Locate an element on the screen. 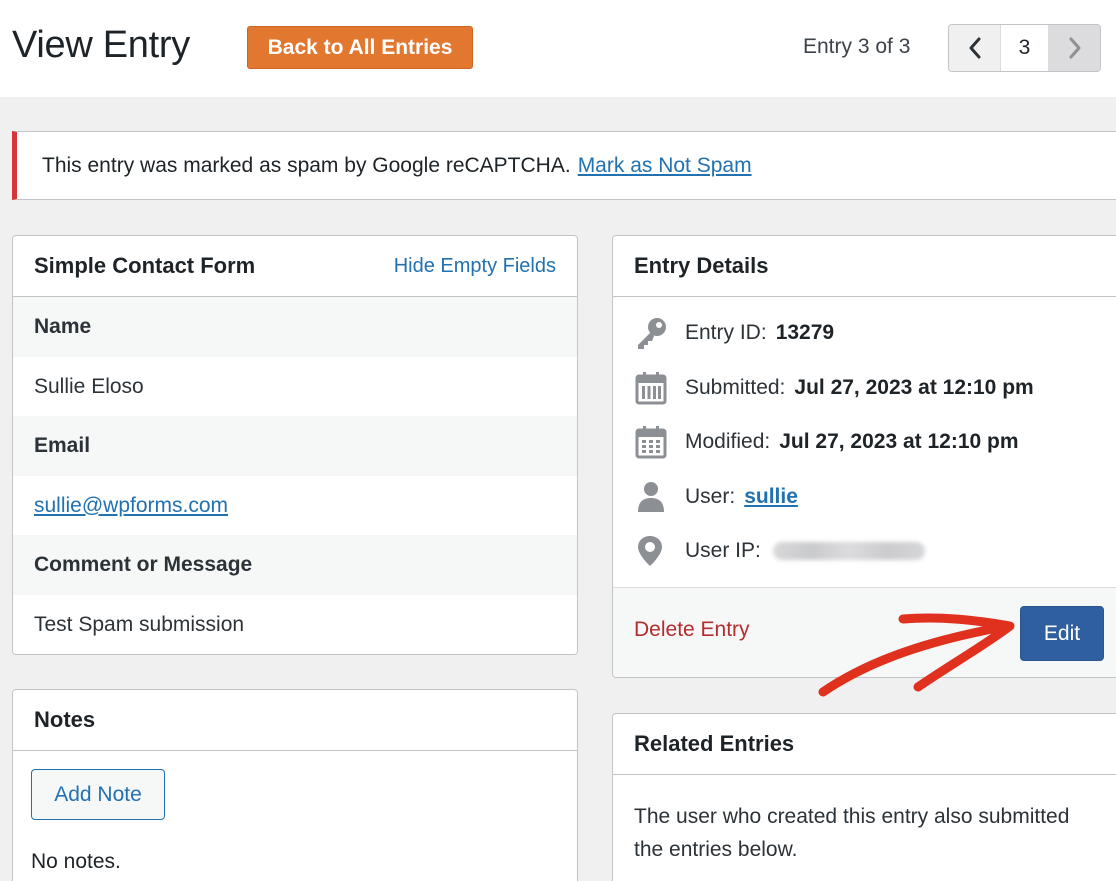 This screenshot has width=1116, height=881. no-notes-text: No notes. is located at coordinates (76, 861).